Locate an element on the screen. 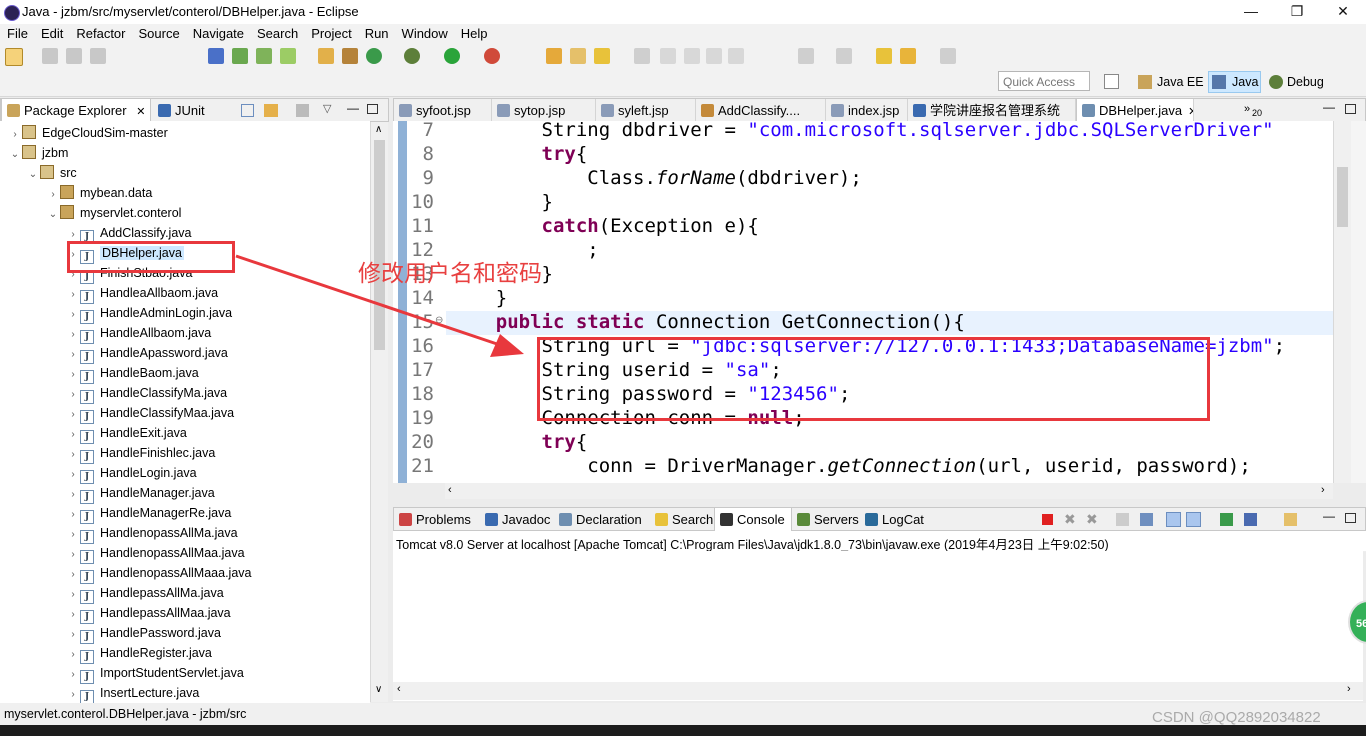 This screenshot has width=1366, height=736. annotation-arrow is located at coordinates (379, 305).